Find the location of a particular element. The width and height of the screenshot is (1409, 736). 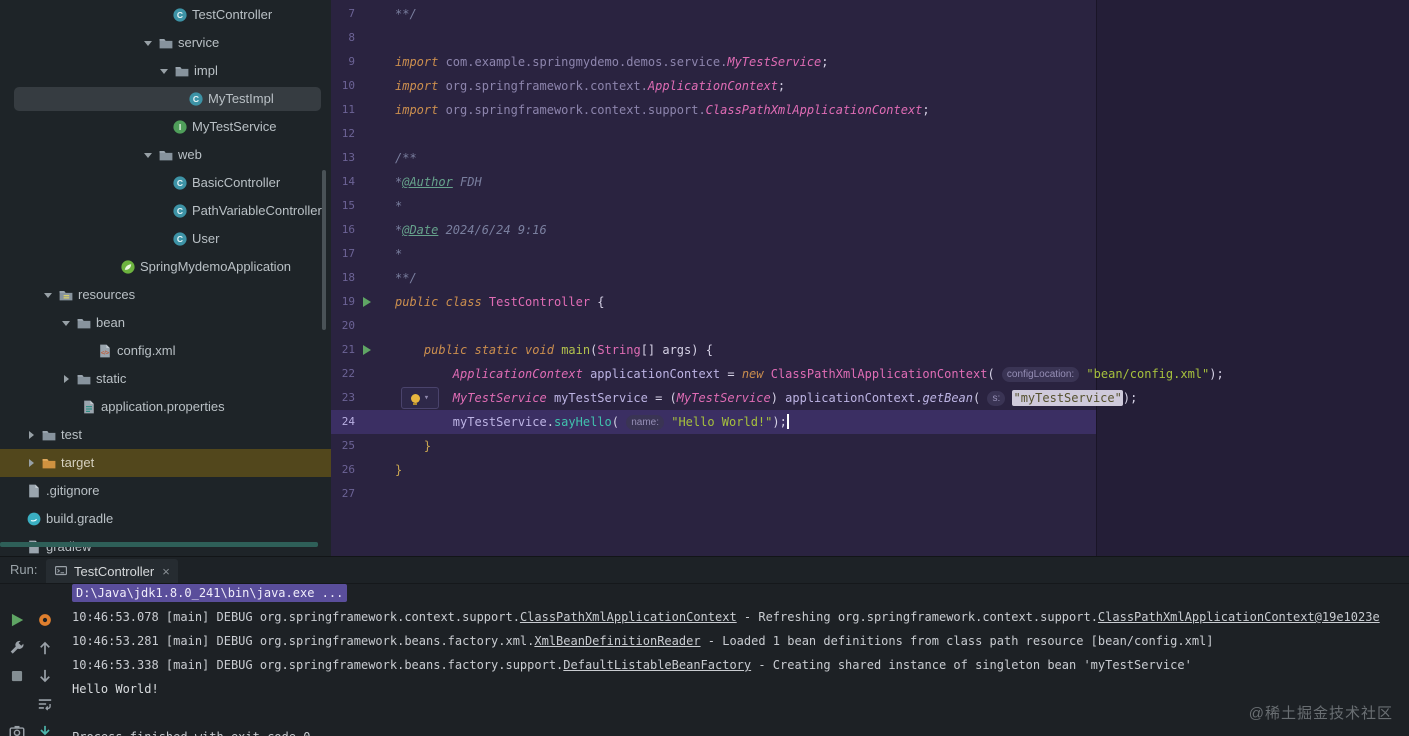

tree-row-resources: resources is located at coordinates (165, 295).